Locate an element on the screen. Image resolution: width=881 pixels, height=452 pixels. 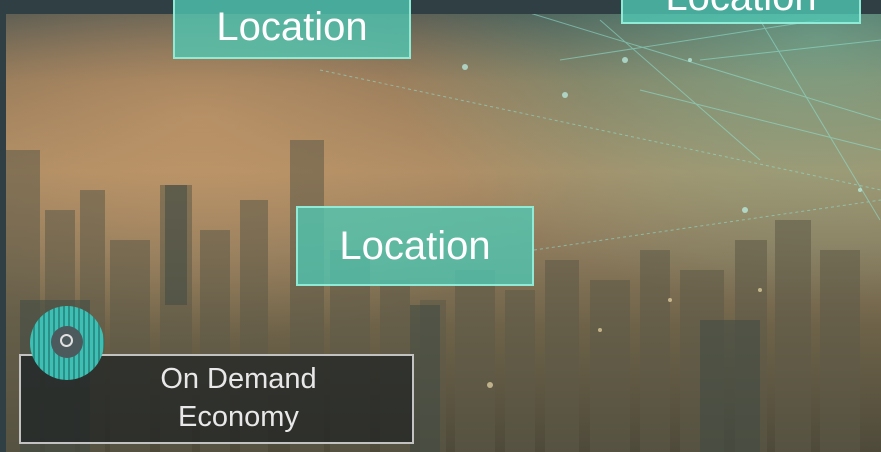
lens-body is located at coordinates (67, 342).